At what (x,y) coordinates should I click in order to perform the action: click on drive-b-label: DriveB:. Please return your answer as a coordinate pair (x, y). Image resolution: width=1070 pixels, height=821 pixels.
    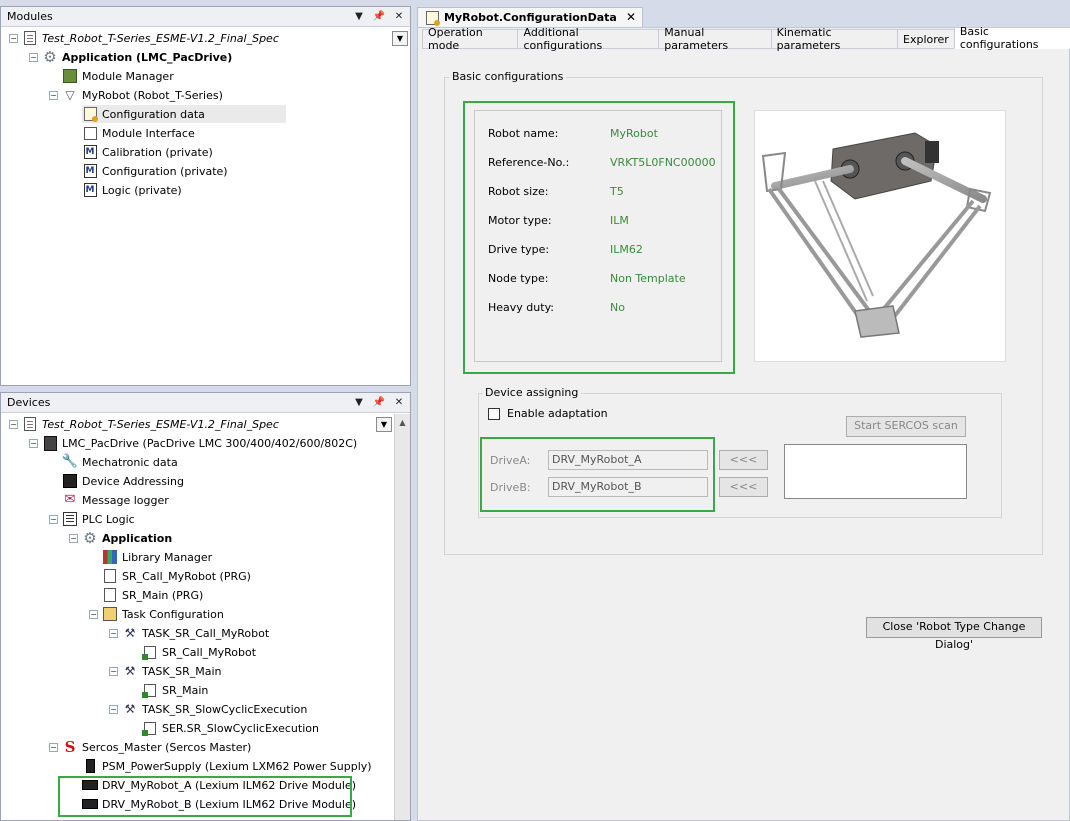
    Looking at the image, I should click on (510, 487).